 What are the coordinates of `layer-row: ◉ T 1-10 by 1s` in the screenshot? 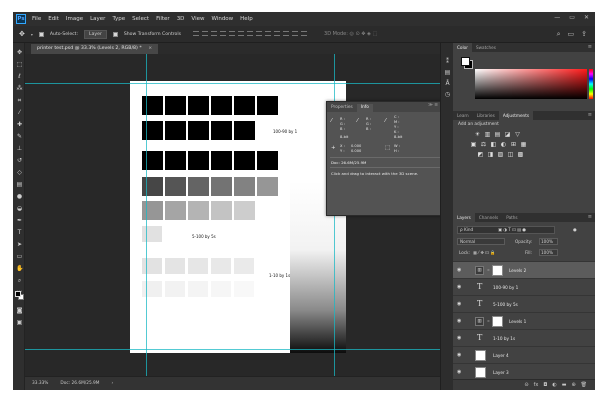 It's located at (524, 337).